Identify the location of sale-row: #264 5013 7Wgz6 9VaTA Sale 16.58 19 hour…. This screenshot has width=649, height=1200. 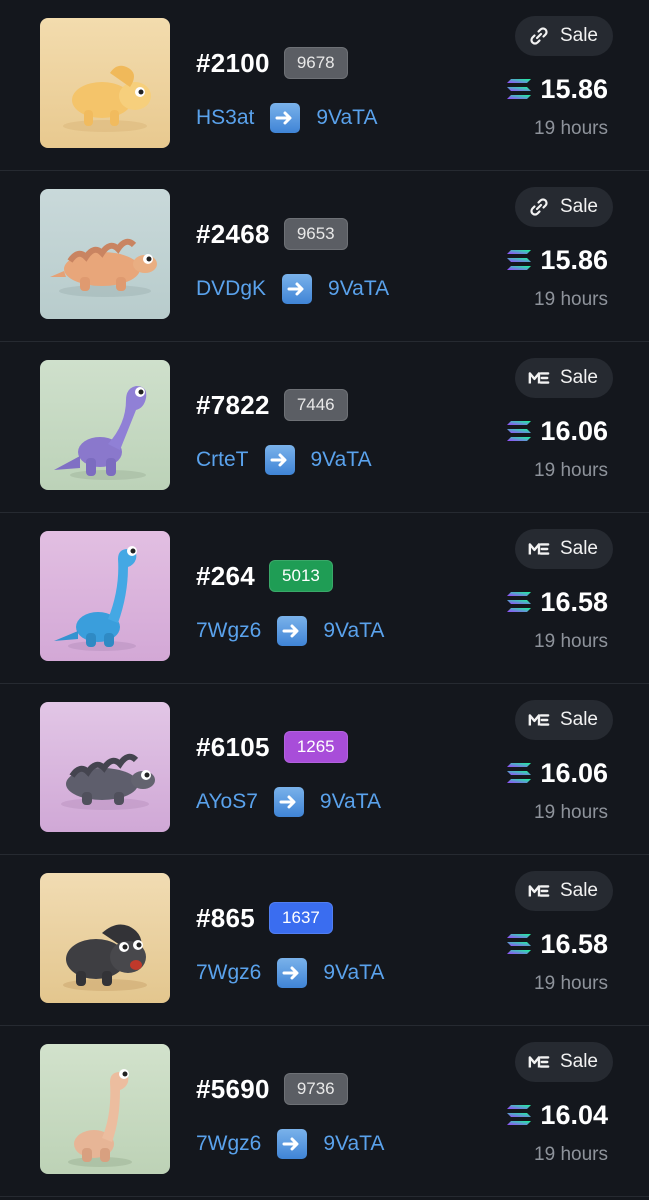
(324, 598).